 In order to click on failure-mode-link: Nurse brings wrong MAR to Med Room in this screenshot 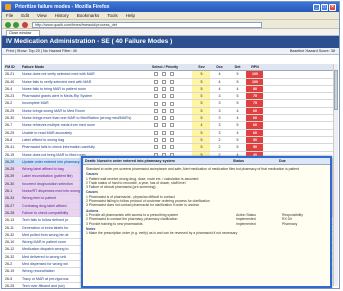, I will do `click(86, 111)`.